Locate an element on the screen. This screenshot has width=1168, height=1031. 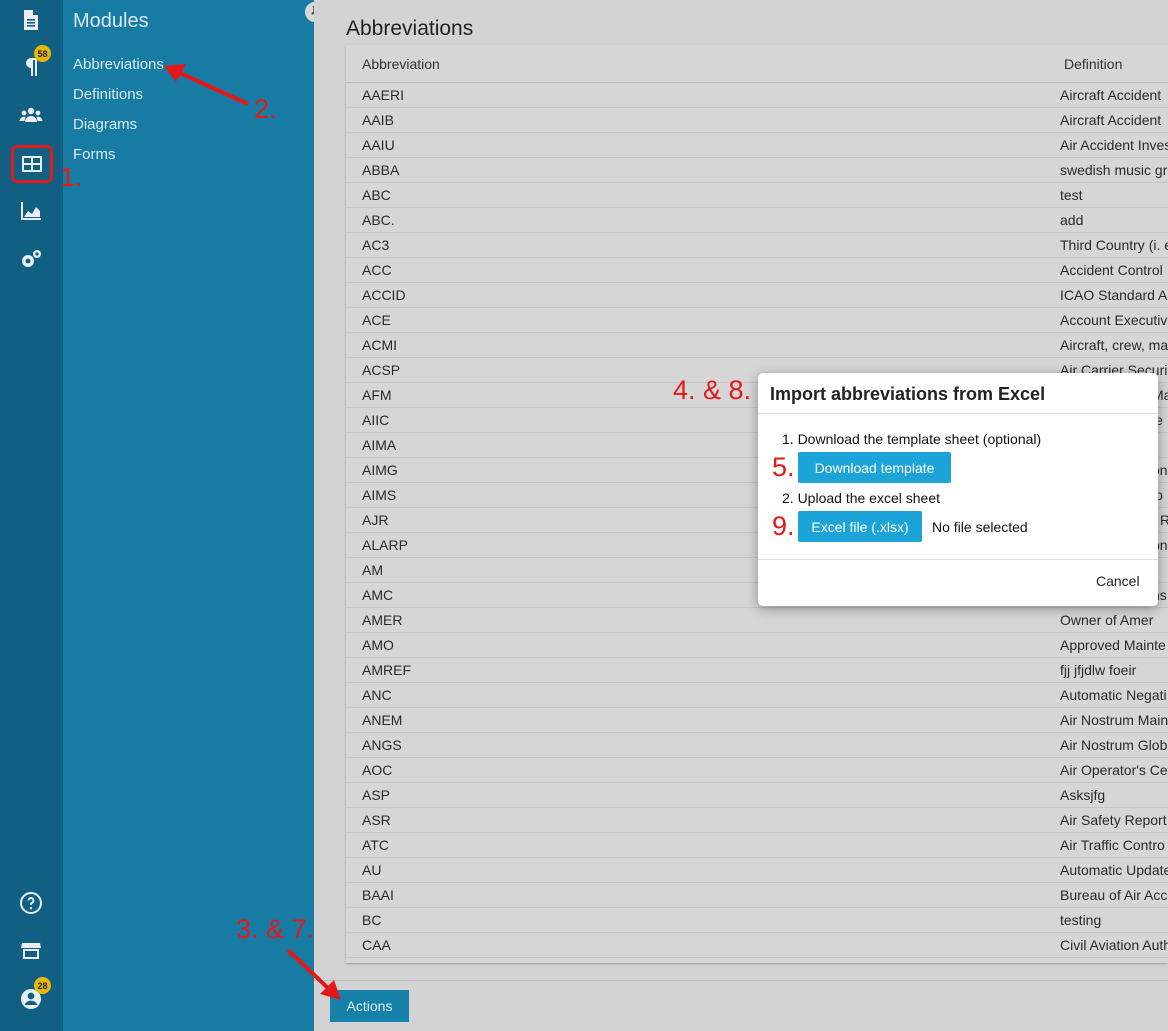
definition-cell: ICAO Standard Ac is located at coordinates (1114, 295).